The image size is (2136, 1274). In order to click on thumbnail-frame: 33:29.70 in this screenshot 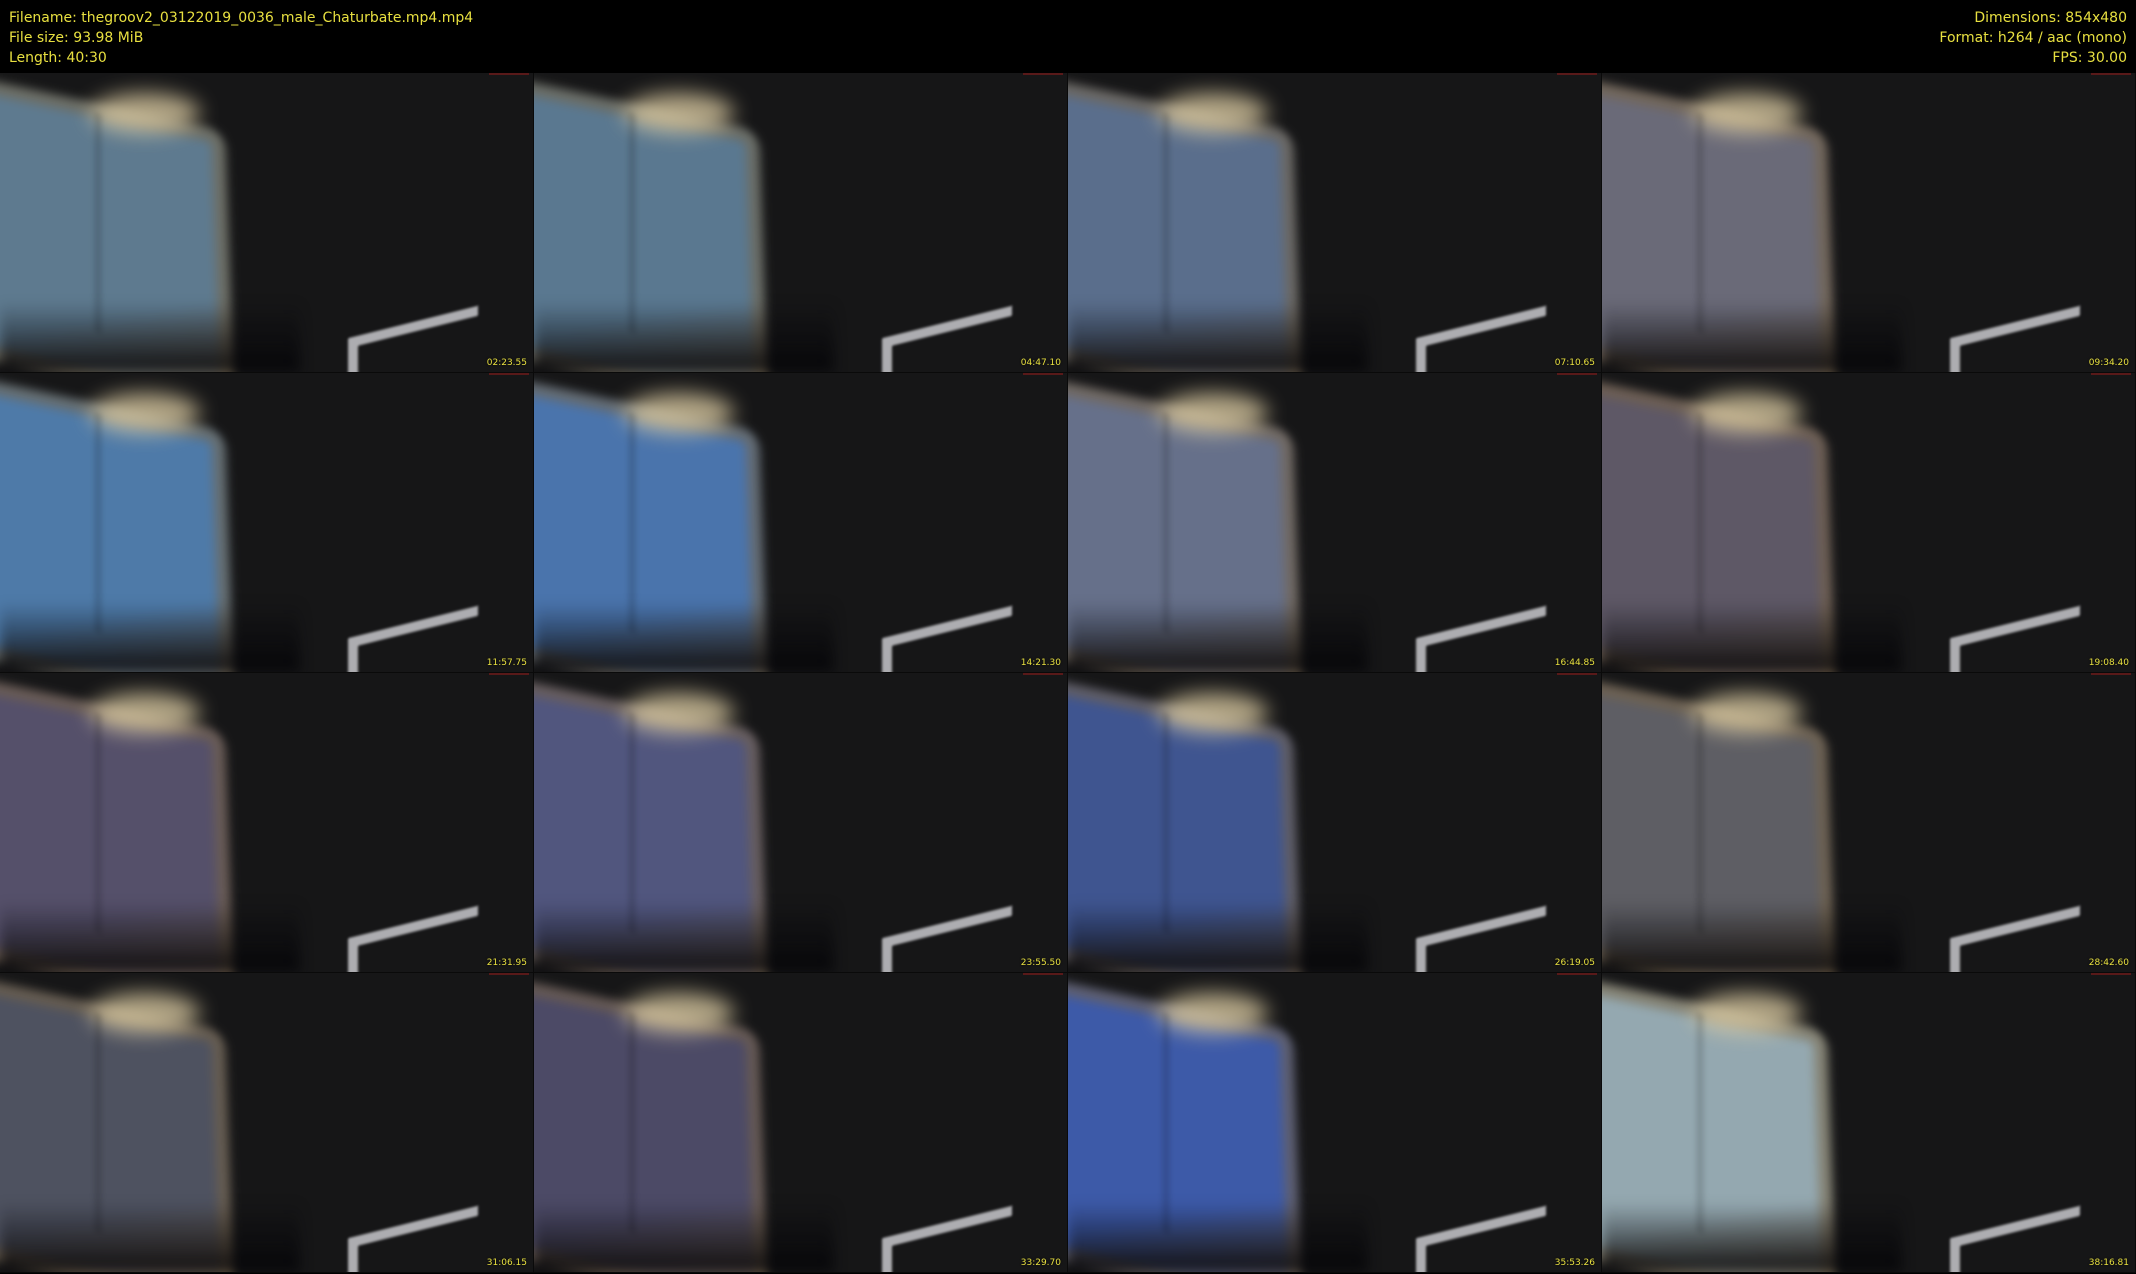, I will do `click(800, 1122)`.